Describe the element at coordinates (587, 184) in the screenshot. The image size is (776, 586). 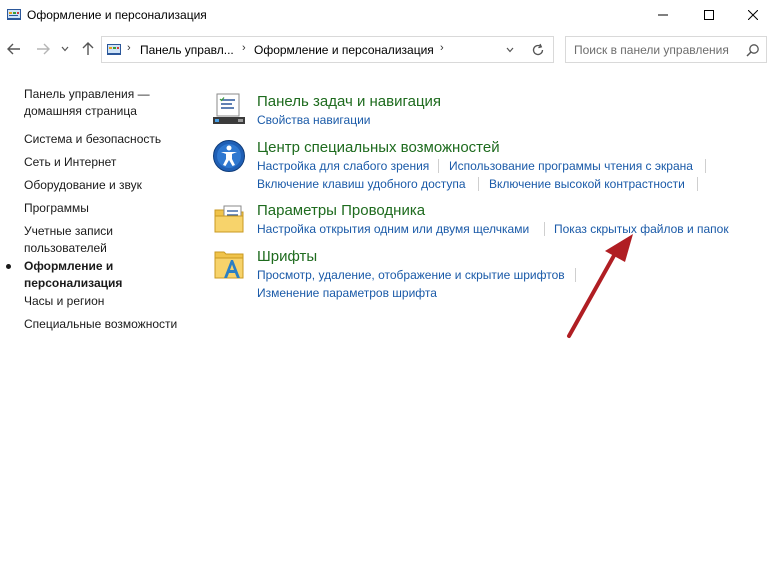
I see `link-high-contrast: Включение высокой контрастности` at that location.